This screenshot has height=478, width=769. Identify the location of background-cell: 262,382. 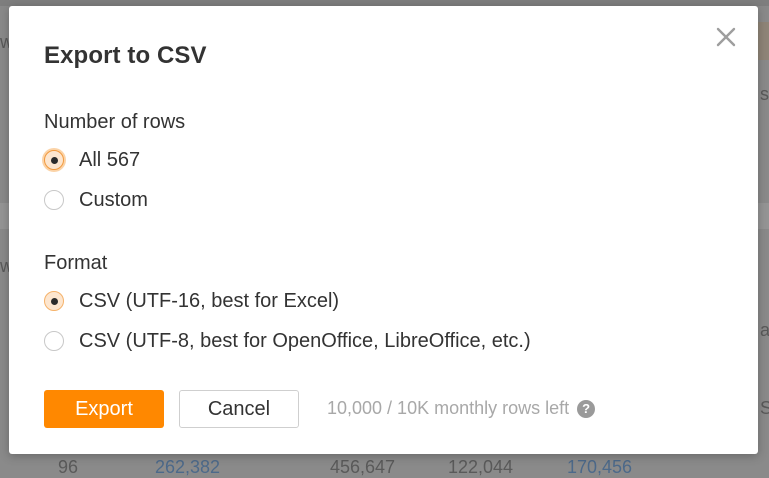
(188, 467).